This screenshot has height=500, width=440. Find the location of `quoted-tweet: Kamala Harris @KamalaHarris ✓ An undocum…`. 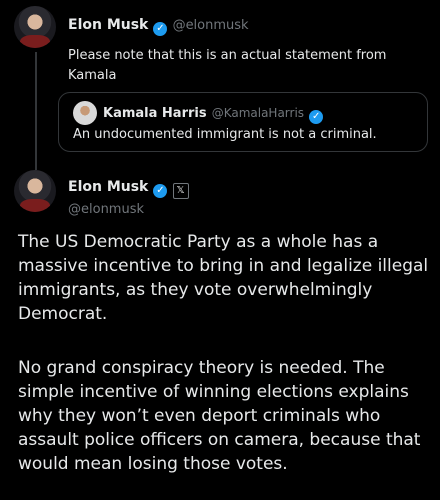

quoted-tweet: Kamala Harris @KamalaHarris ✓ An undocum… is located at coordinates (243, 122).